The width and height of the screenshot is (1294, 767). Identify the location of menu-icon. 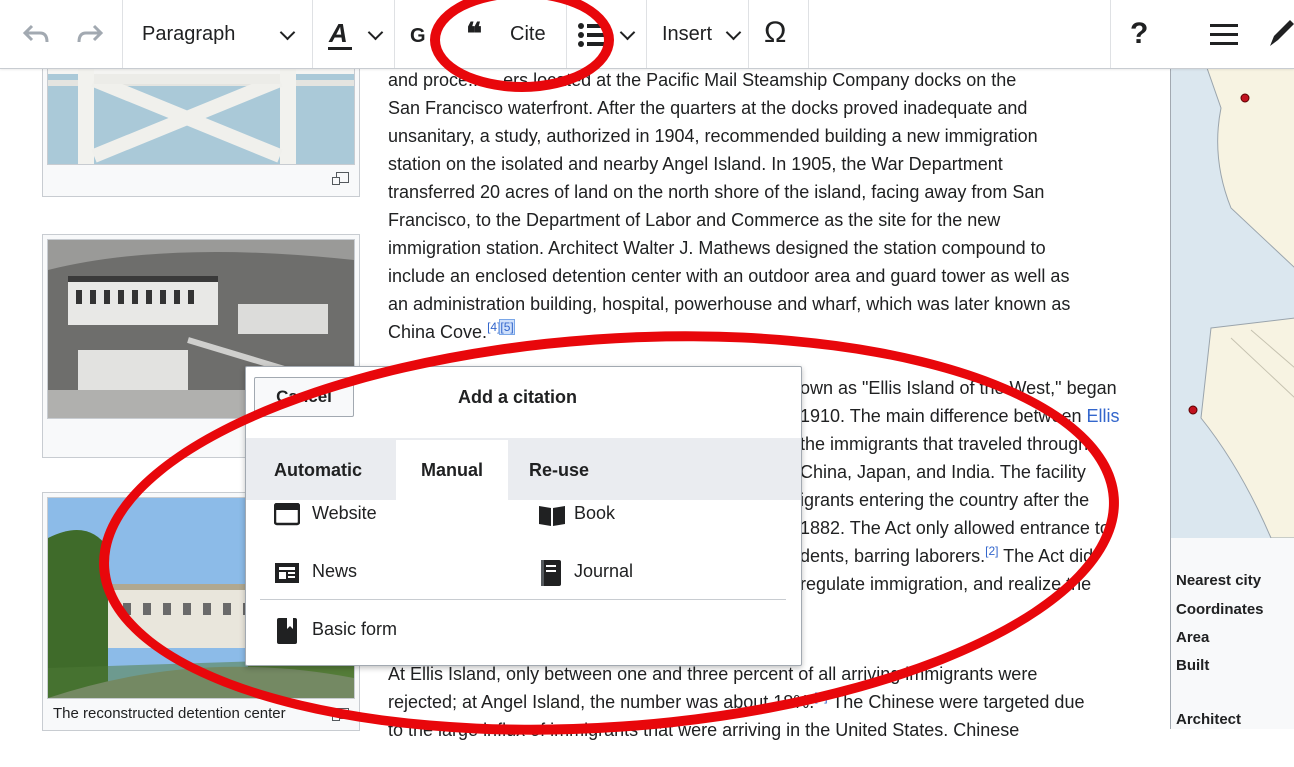
(1225, 35).